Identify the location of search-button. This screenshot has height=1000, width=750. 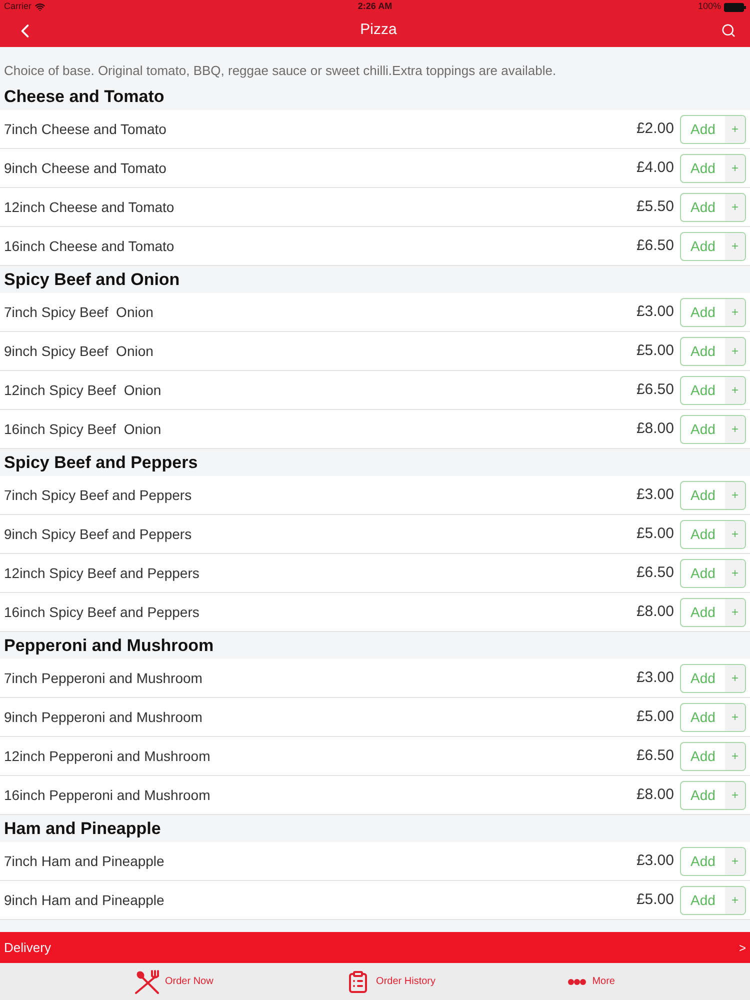
(728, 30).